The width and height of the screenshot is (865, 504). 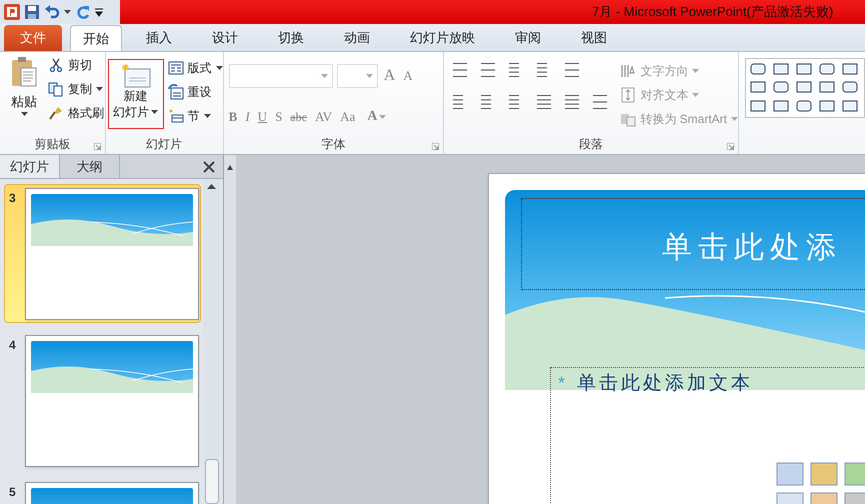 What do you see at coordinates (76, 65) in the screenshot?
I see `clipboard-button: 剪切` at bounding box center [76, 65].